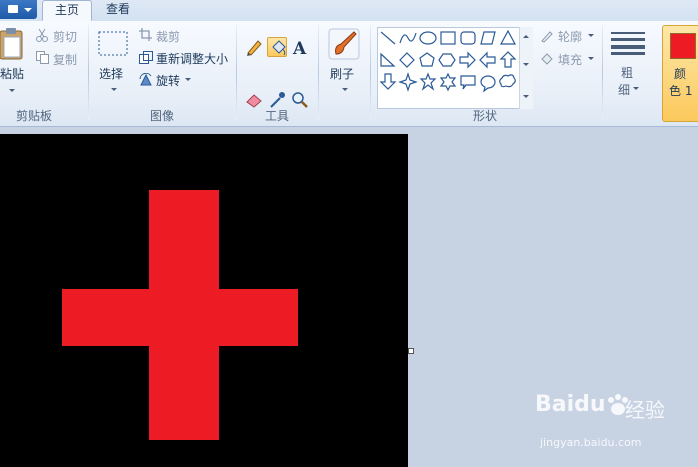 Image resolution: width=698 pixels, height=467 pixels. Describe the element at coordinates (146, 57) in the screenshot. I see `resize-icon` at that location.